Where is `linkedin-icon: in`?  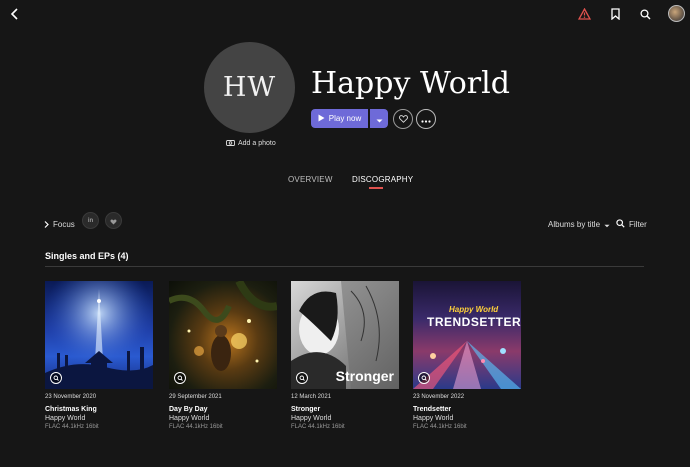 linkedin-icon: in is located at coordinates (90, 220).